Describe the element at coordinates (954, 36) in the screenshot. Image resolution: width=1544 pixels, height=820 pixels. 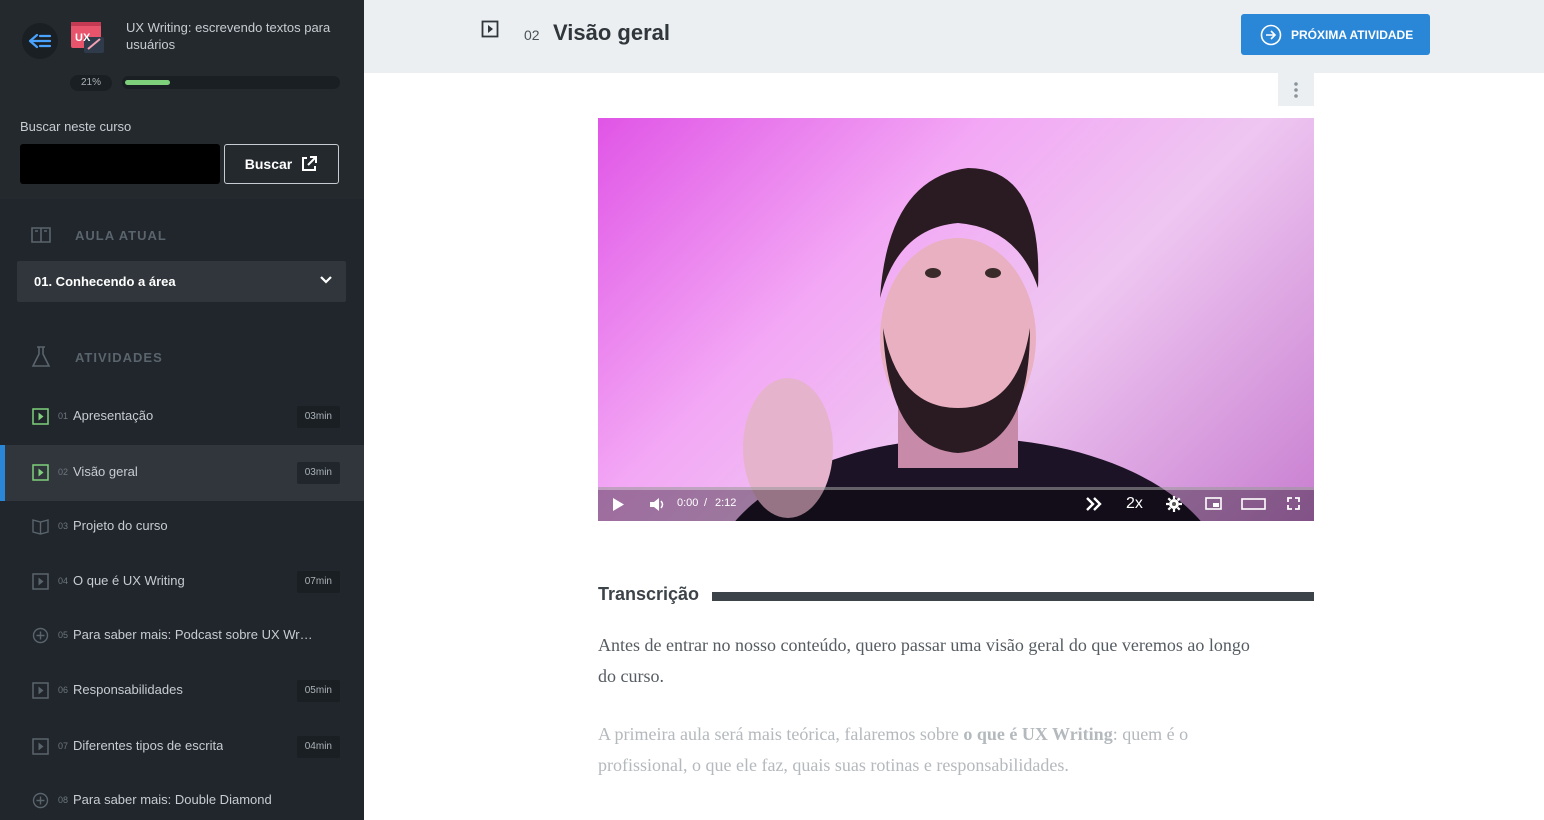
I see `activity-header: 02 Visão geral PRÓXIMA ATIVIDADE` at that location.